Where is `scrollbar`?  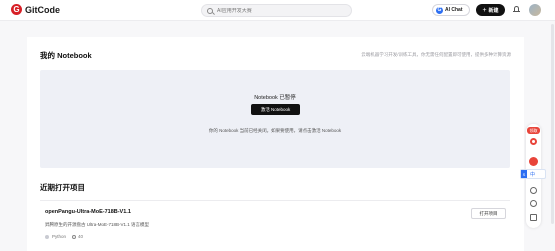 scrollbar is located at coordinates (552, 124).